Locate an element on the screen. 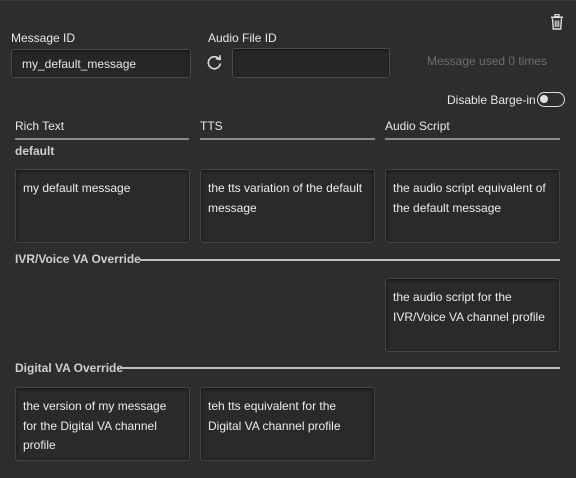  group-title-digital-override: Digital VA Override is located at coordinates (69, 368).